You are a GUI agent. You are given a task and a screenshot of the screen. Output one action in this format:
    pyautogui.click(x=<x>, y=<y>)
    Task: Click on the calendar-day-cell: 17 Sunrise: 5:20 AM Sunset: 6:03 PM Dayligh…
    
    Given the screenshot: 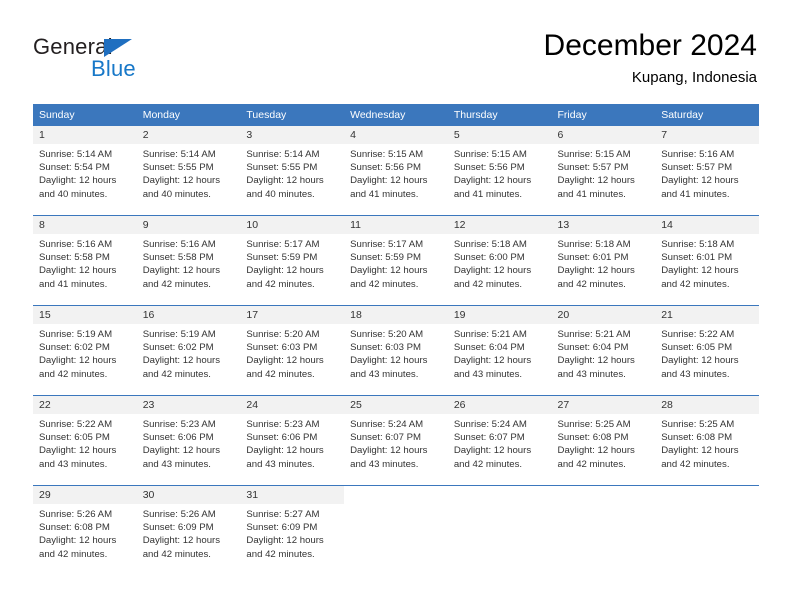 What is the action you would take?
    pyautogui.click(x=292, y=350)
    